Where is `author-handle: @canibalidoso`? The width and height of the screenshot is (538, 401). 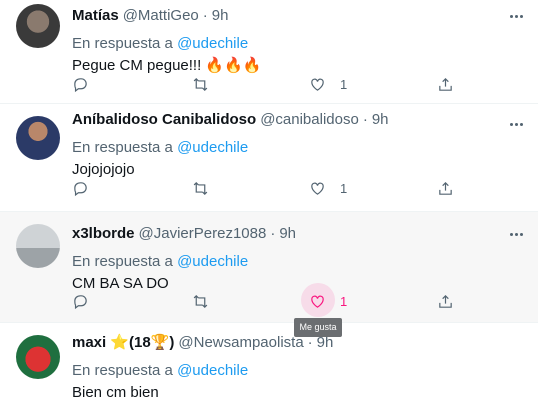 author-handle: @canibalidoso is located at coordinates (309, 120).